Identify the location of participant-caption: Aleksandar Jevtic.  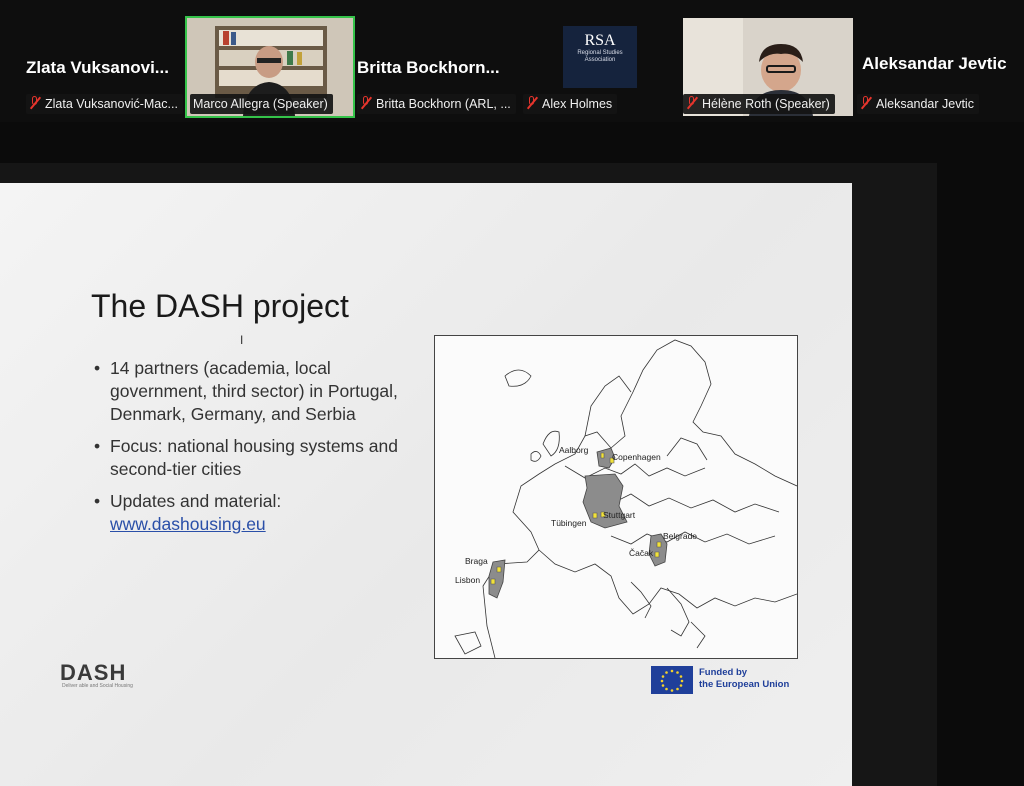
(918, 104).